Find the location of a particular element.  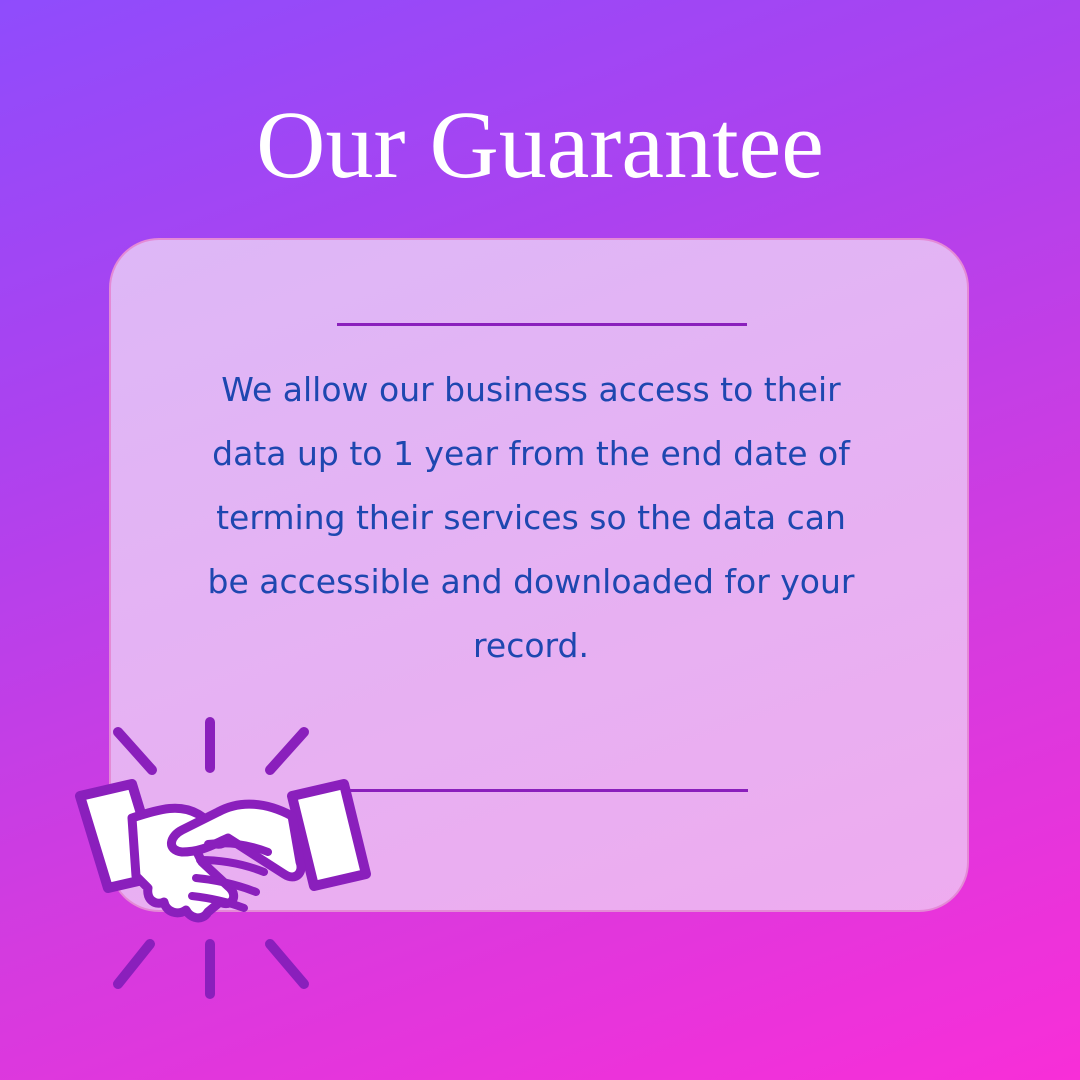

handshake-icon is located at coordinates (223, 858).